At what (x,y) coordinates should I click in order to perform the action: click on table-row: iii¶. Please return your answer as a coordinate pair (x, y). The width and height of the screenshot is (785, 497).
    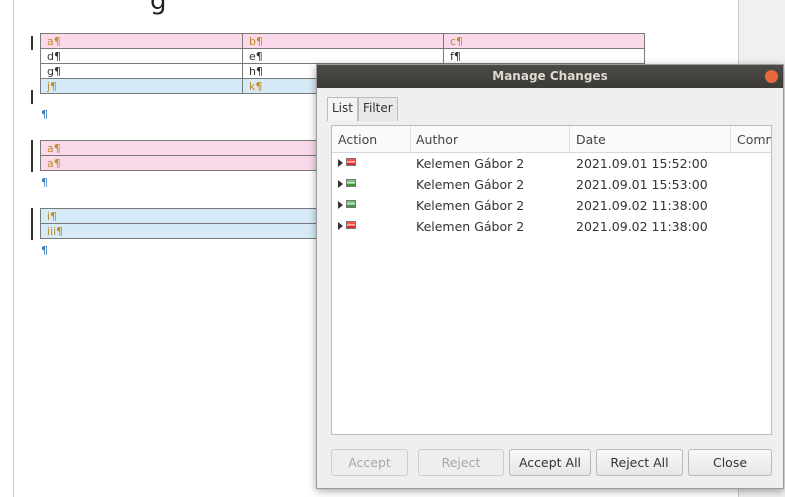
    Looking at the image, I should click on (179, 231).